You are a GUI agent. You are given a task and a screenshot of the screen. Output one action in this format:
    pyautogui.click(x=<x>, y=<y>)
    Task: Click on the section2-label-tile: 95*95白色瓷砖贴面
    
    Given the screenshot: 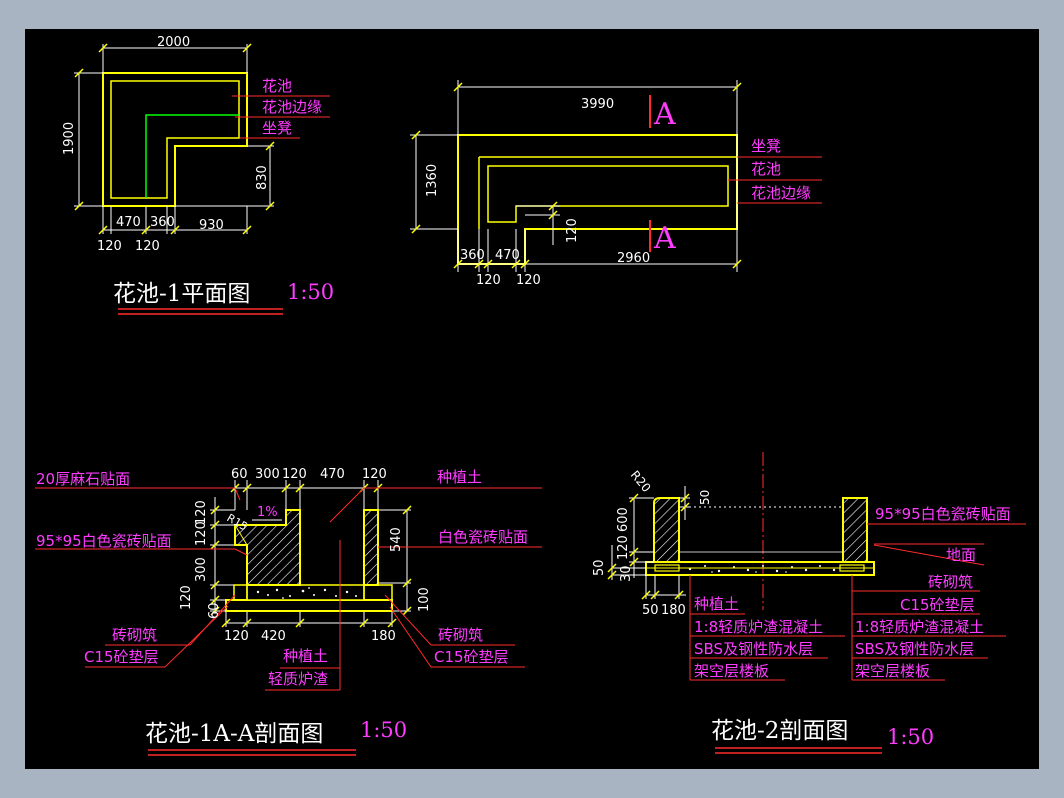 What is the action you would take?
    pyautogui.click(x=943, y=514)
    